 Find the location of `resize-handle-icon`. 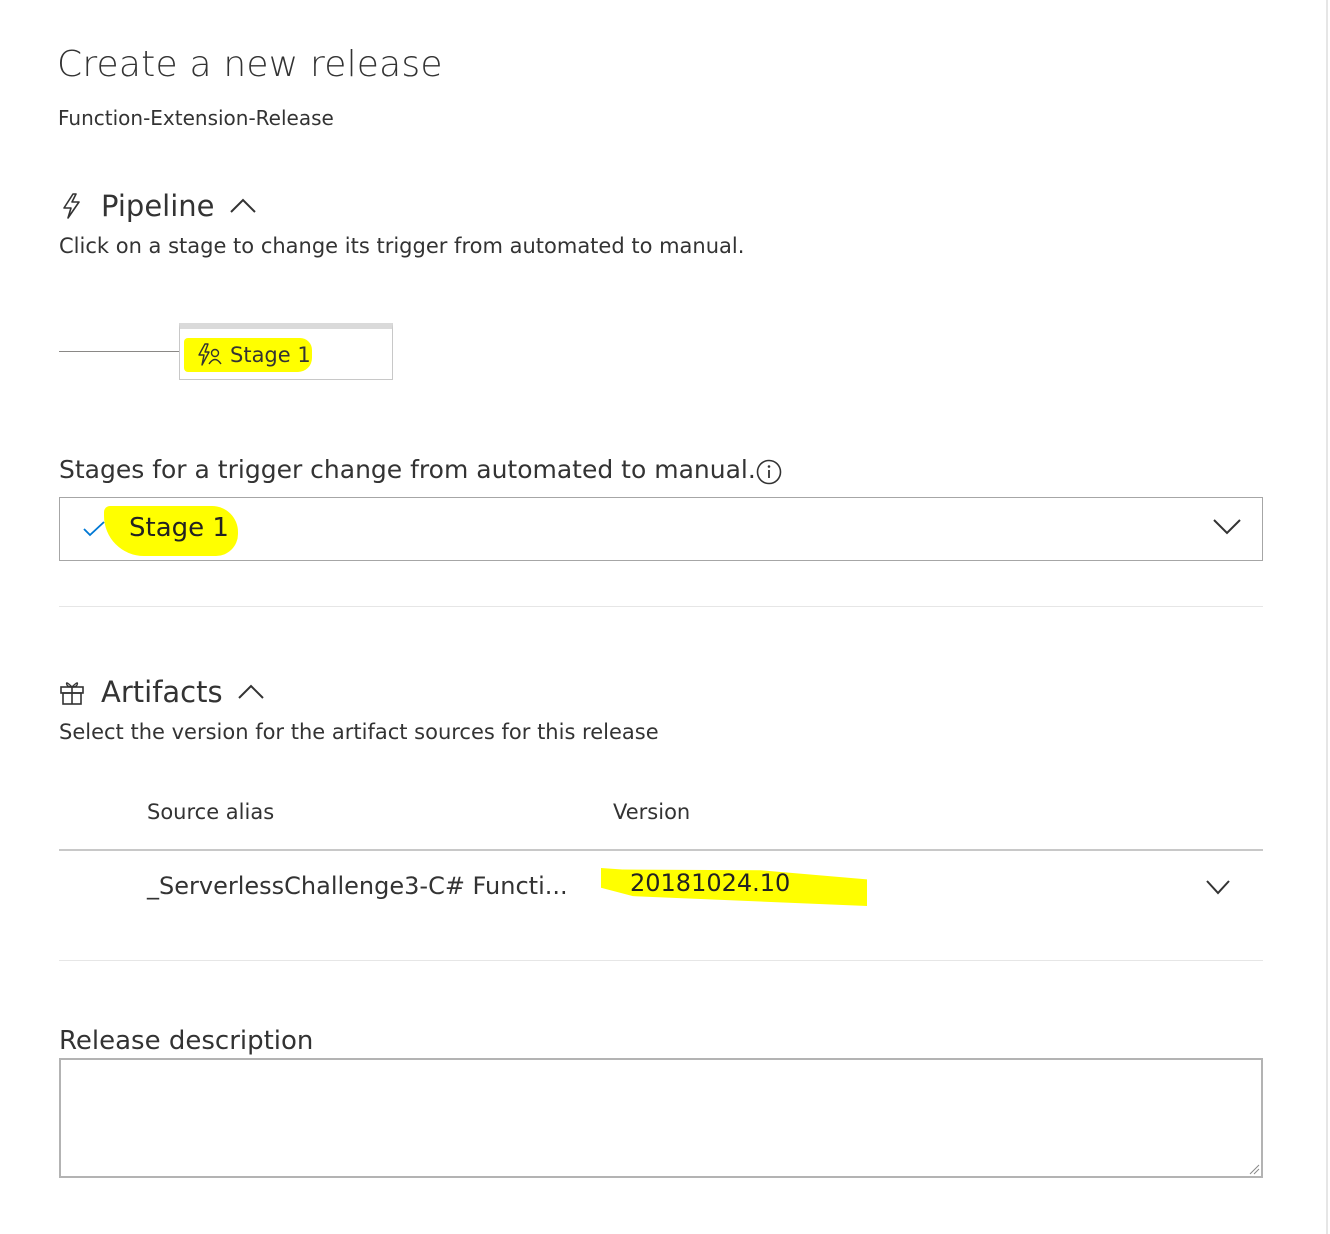

resize-handle-icon is located at coordinates (1254, 1169).